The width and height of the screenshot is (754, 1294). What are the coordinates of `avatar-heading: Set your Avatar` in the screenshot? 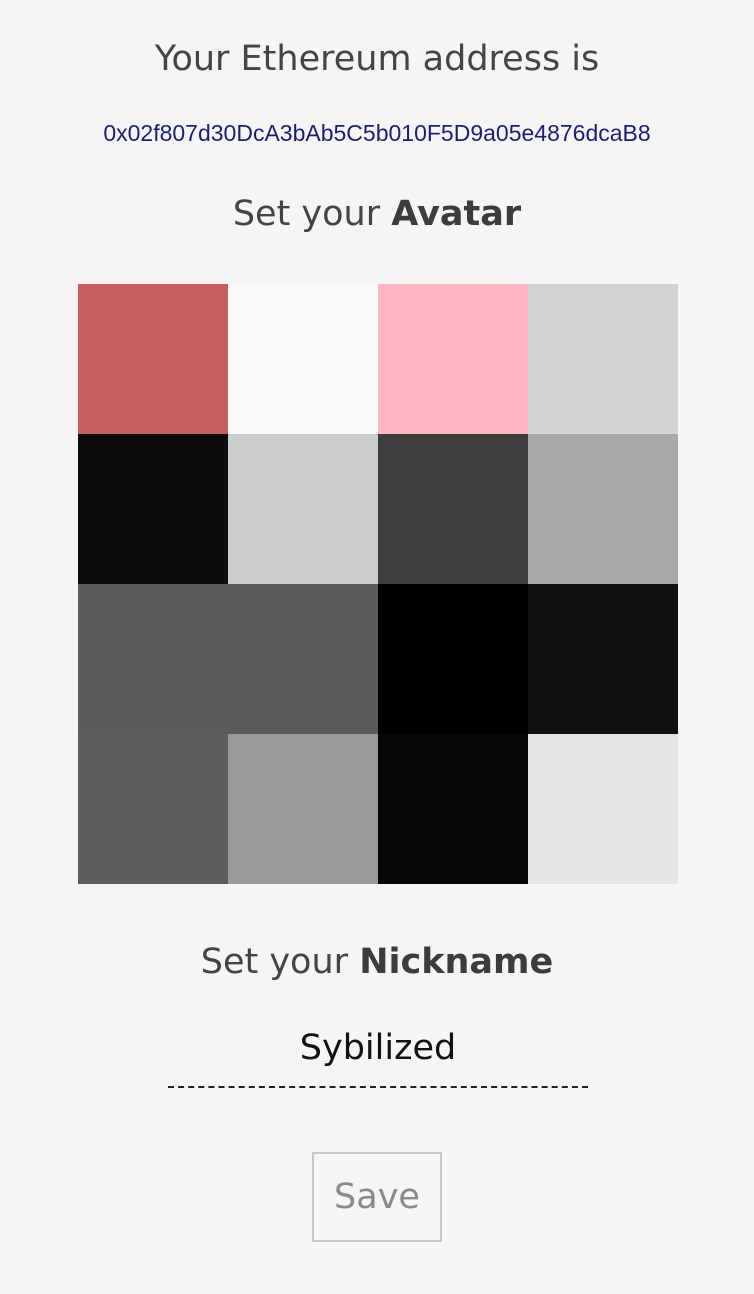 It's located at (377, 214).